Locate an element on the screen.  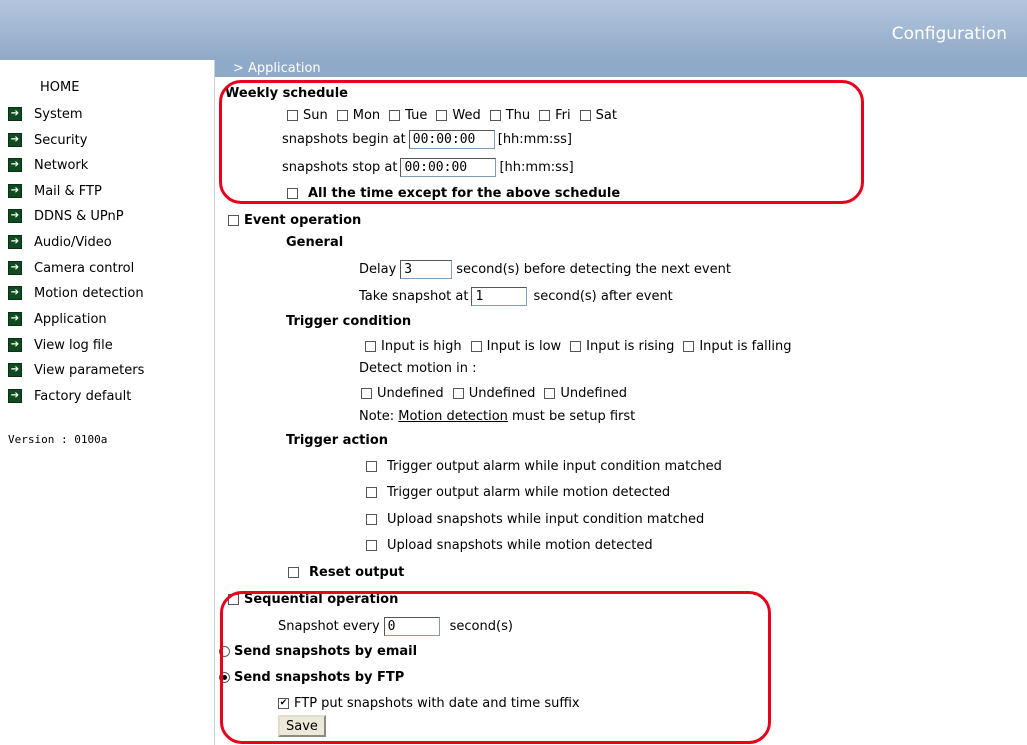
sequential-operation-checkbox is located at coordinates (233, 599).